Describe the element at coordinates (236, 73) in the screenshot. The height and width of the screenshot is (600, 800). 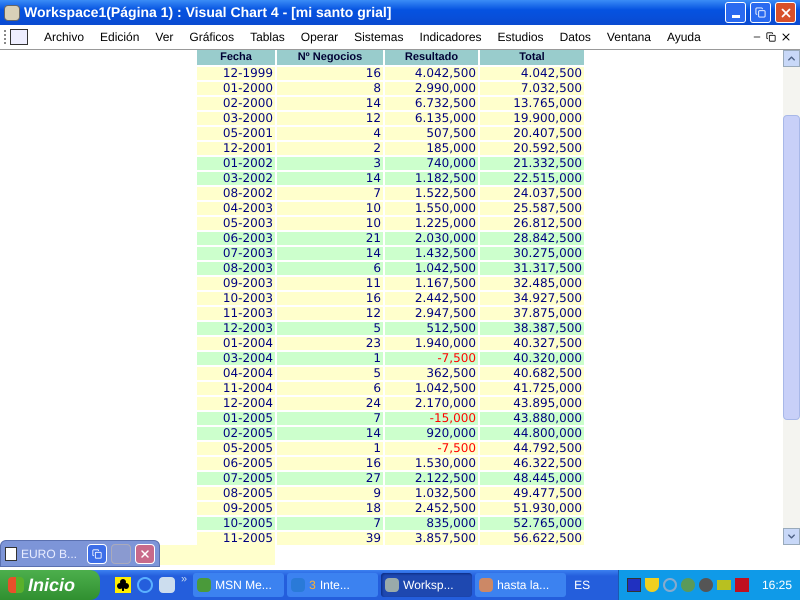
I see `table-cell: 12-1999` at that location.